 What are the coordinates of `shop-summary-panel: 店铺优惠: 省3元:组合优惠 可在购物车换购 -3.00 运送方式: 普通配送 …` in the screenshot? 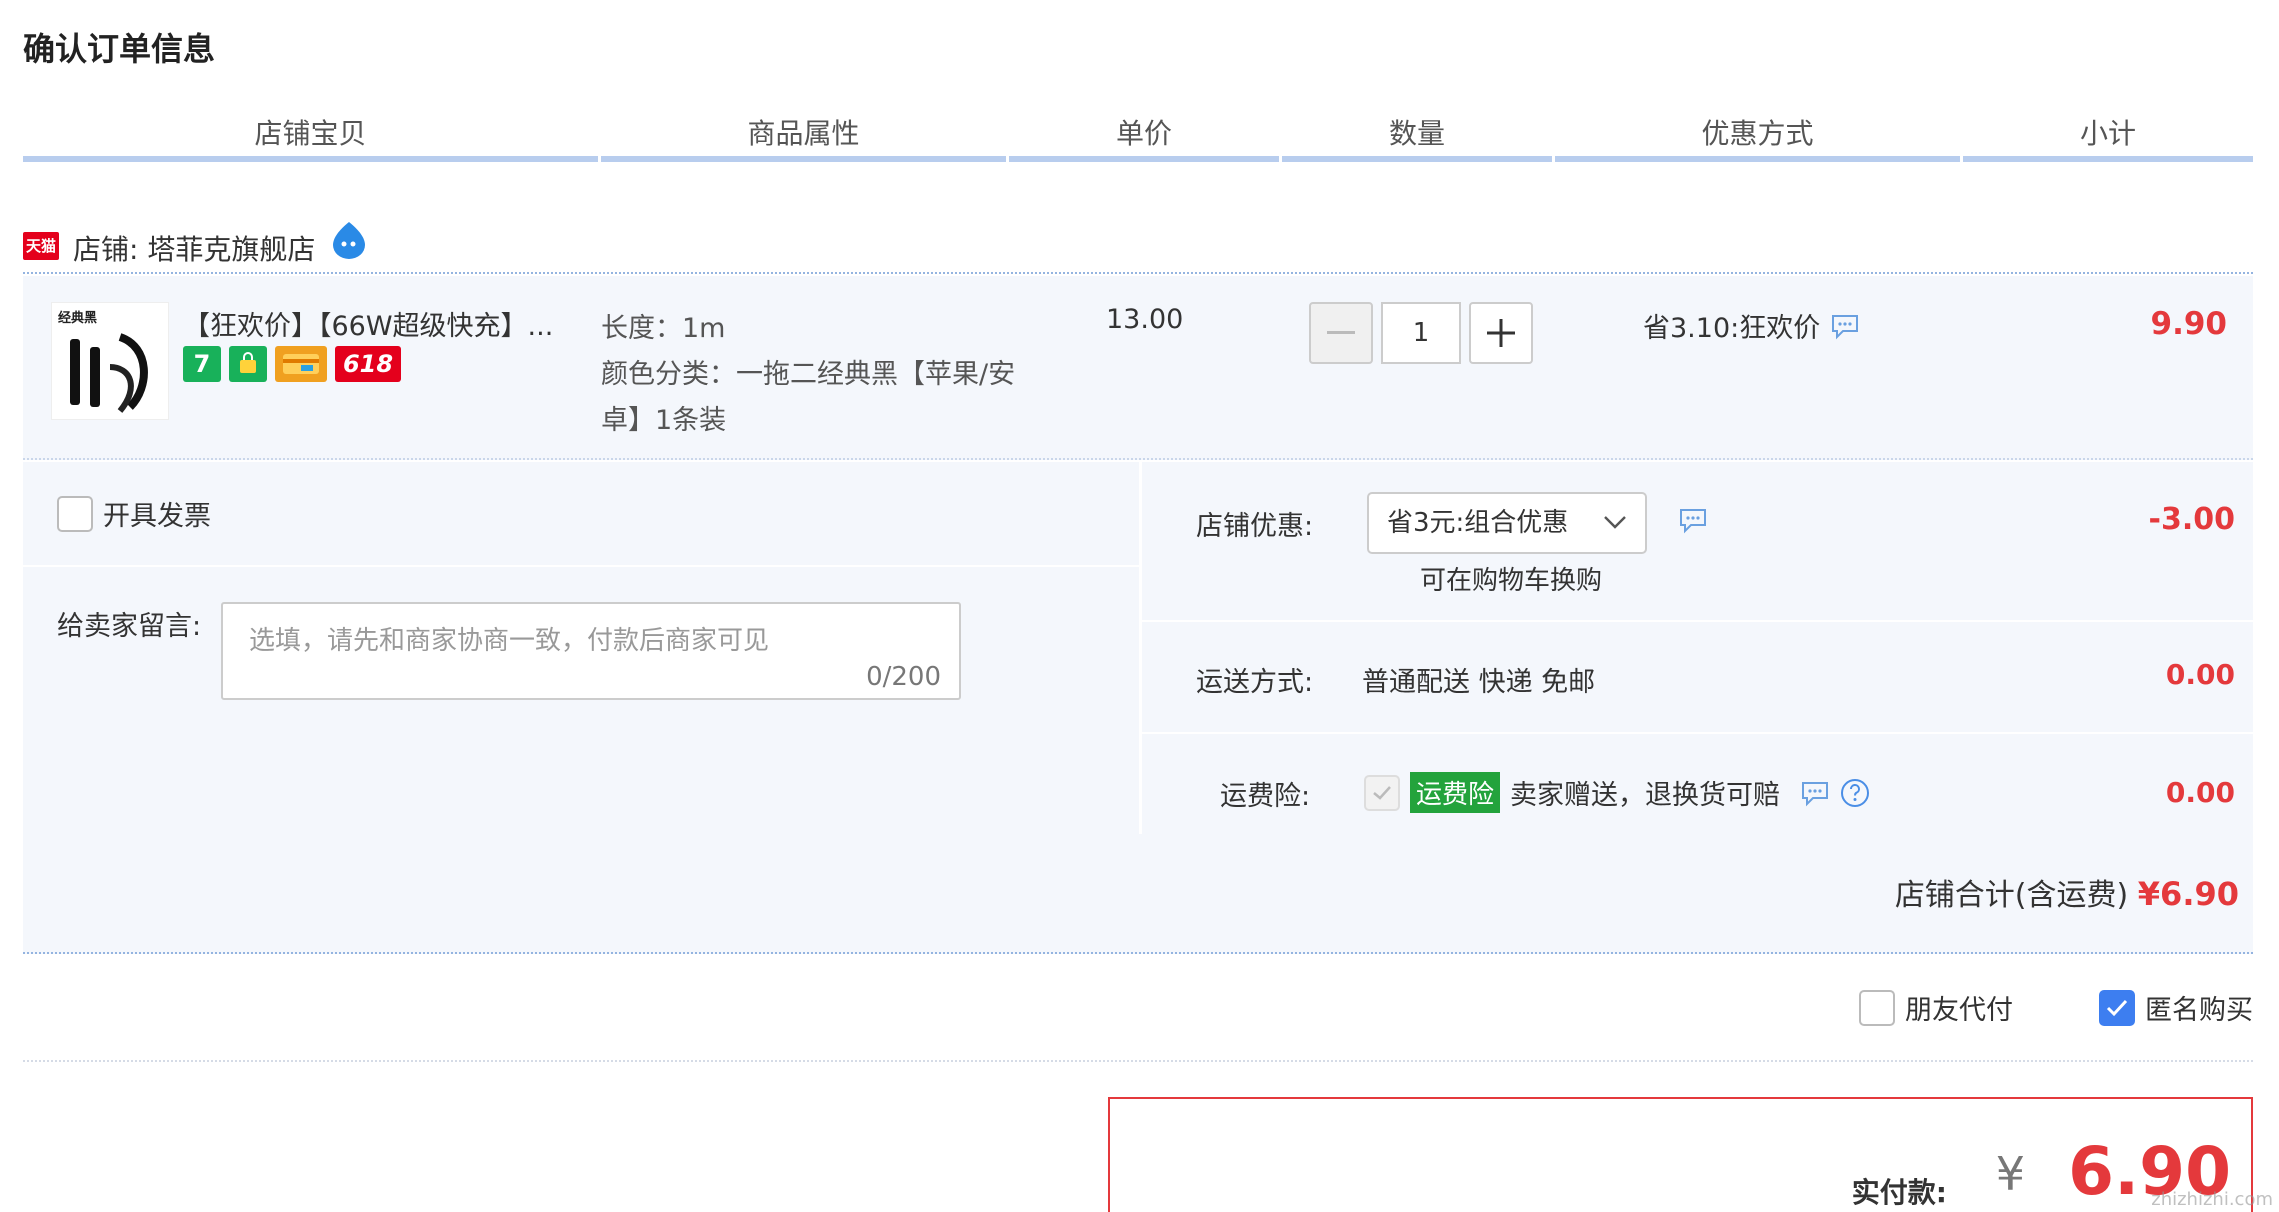 It's located at (1697, 648).